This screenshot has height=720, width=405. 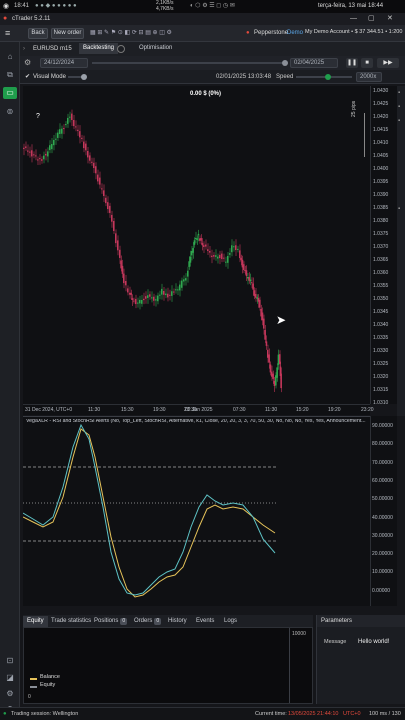 I want to click on end-date-field: 02/04/2025, so click(x=314, y=63).